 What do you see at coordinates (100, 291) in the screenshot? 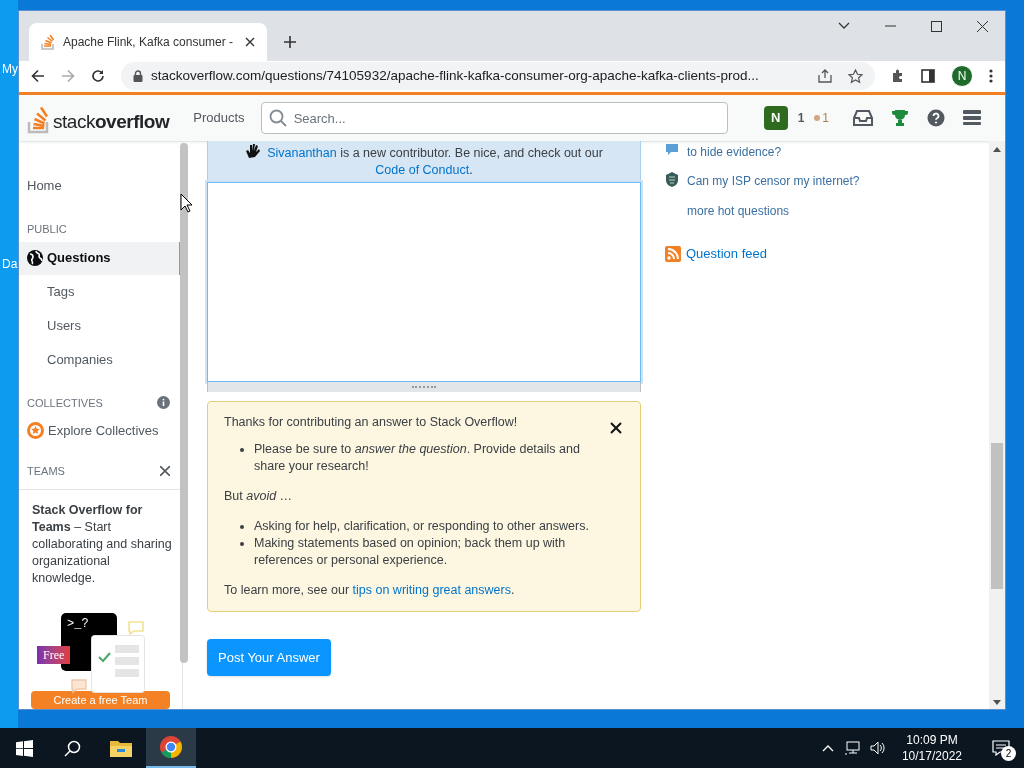
I see `nav-item: Tags` at bounding box center [100, 291].